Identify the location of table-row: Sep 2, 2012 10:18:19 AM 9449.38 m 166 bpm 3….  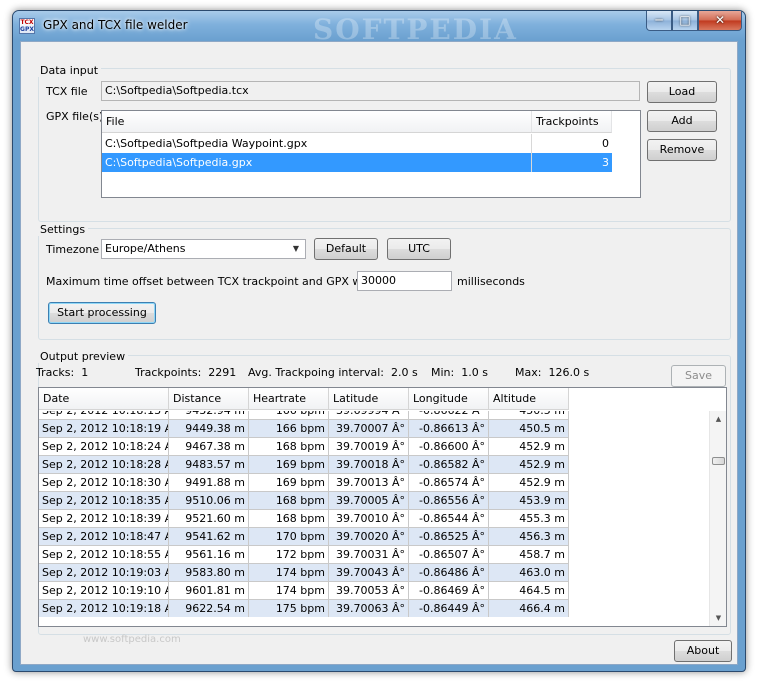
(304, 429).